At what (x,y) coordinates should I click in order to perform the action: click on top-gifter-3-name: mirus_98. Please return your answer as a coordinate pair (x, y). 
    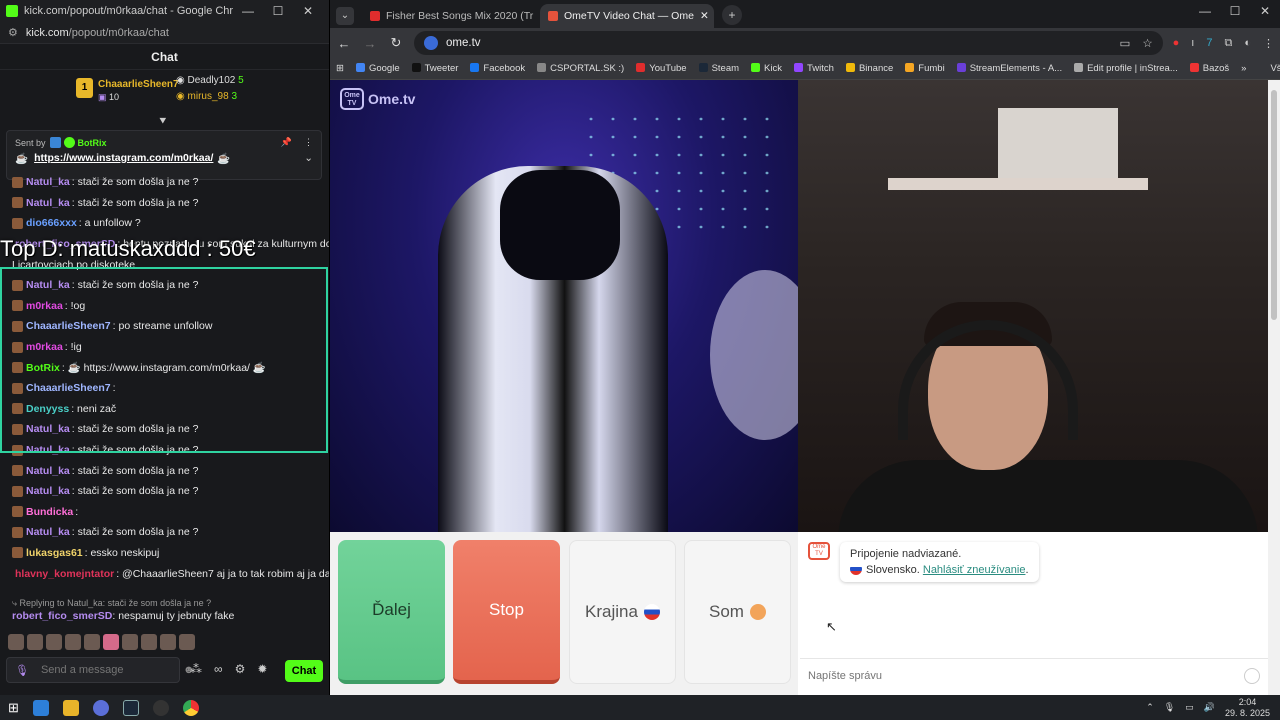
    Looking at the image, I should click on (208, 96).